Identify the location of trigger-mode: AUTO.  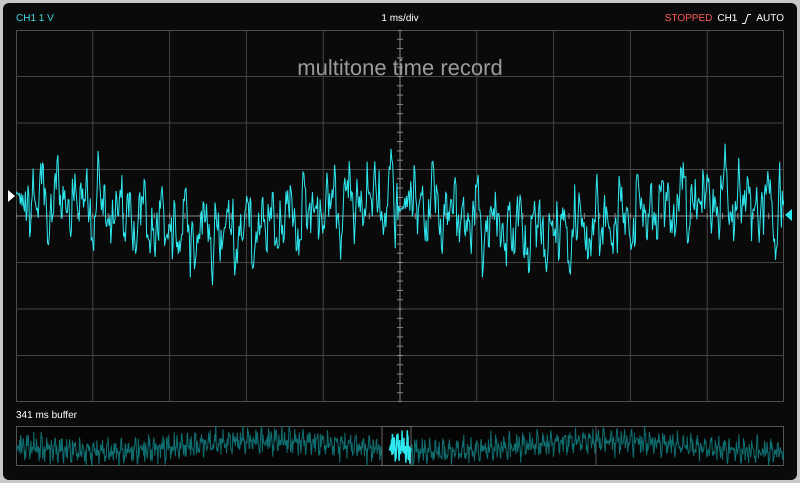
(770, 19).